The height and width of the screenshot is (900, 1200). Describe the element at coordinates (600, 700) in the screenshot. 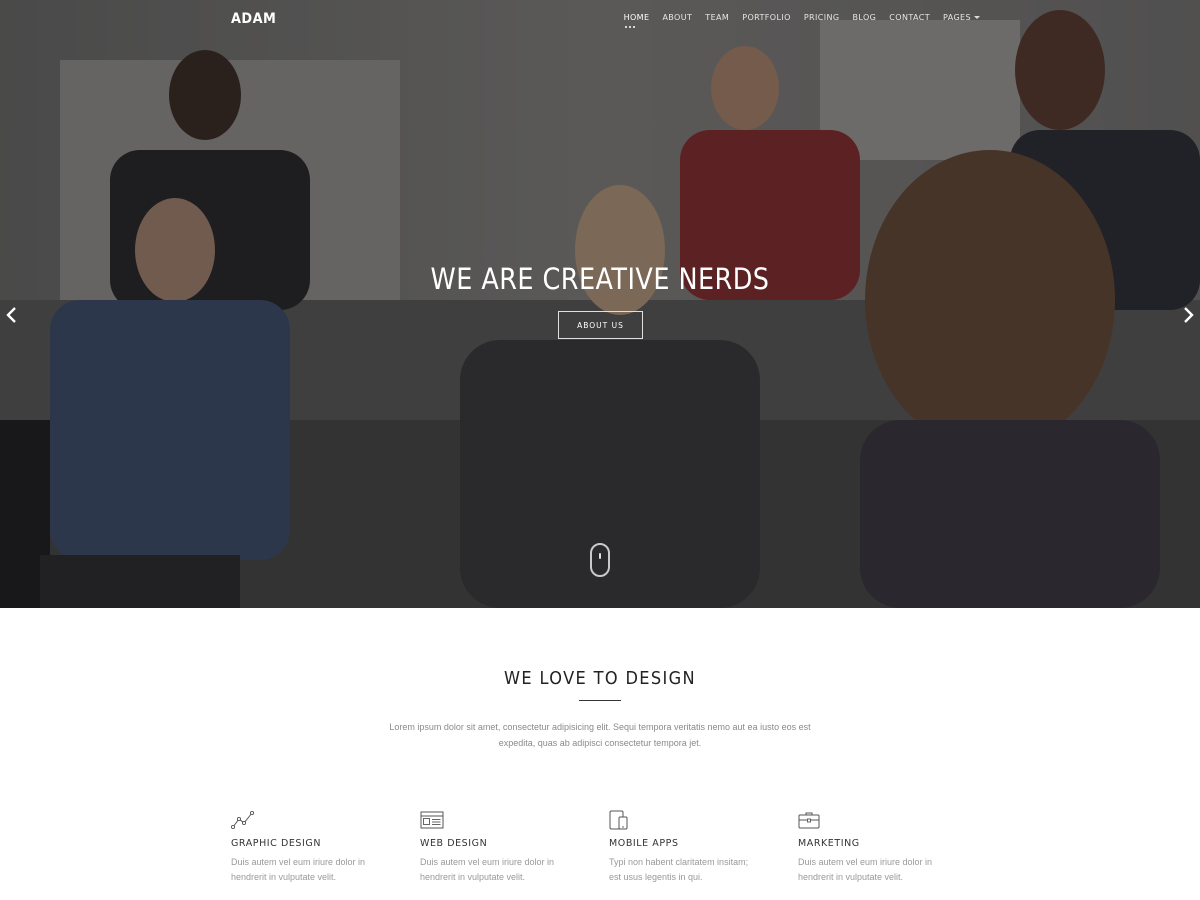

I see `title-divider` at that location.